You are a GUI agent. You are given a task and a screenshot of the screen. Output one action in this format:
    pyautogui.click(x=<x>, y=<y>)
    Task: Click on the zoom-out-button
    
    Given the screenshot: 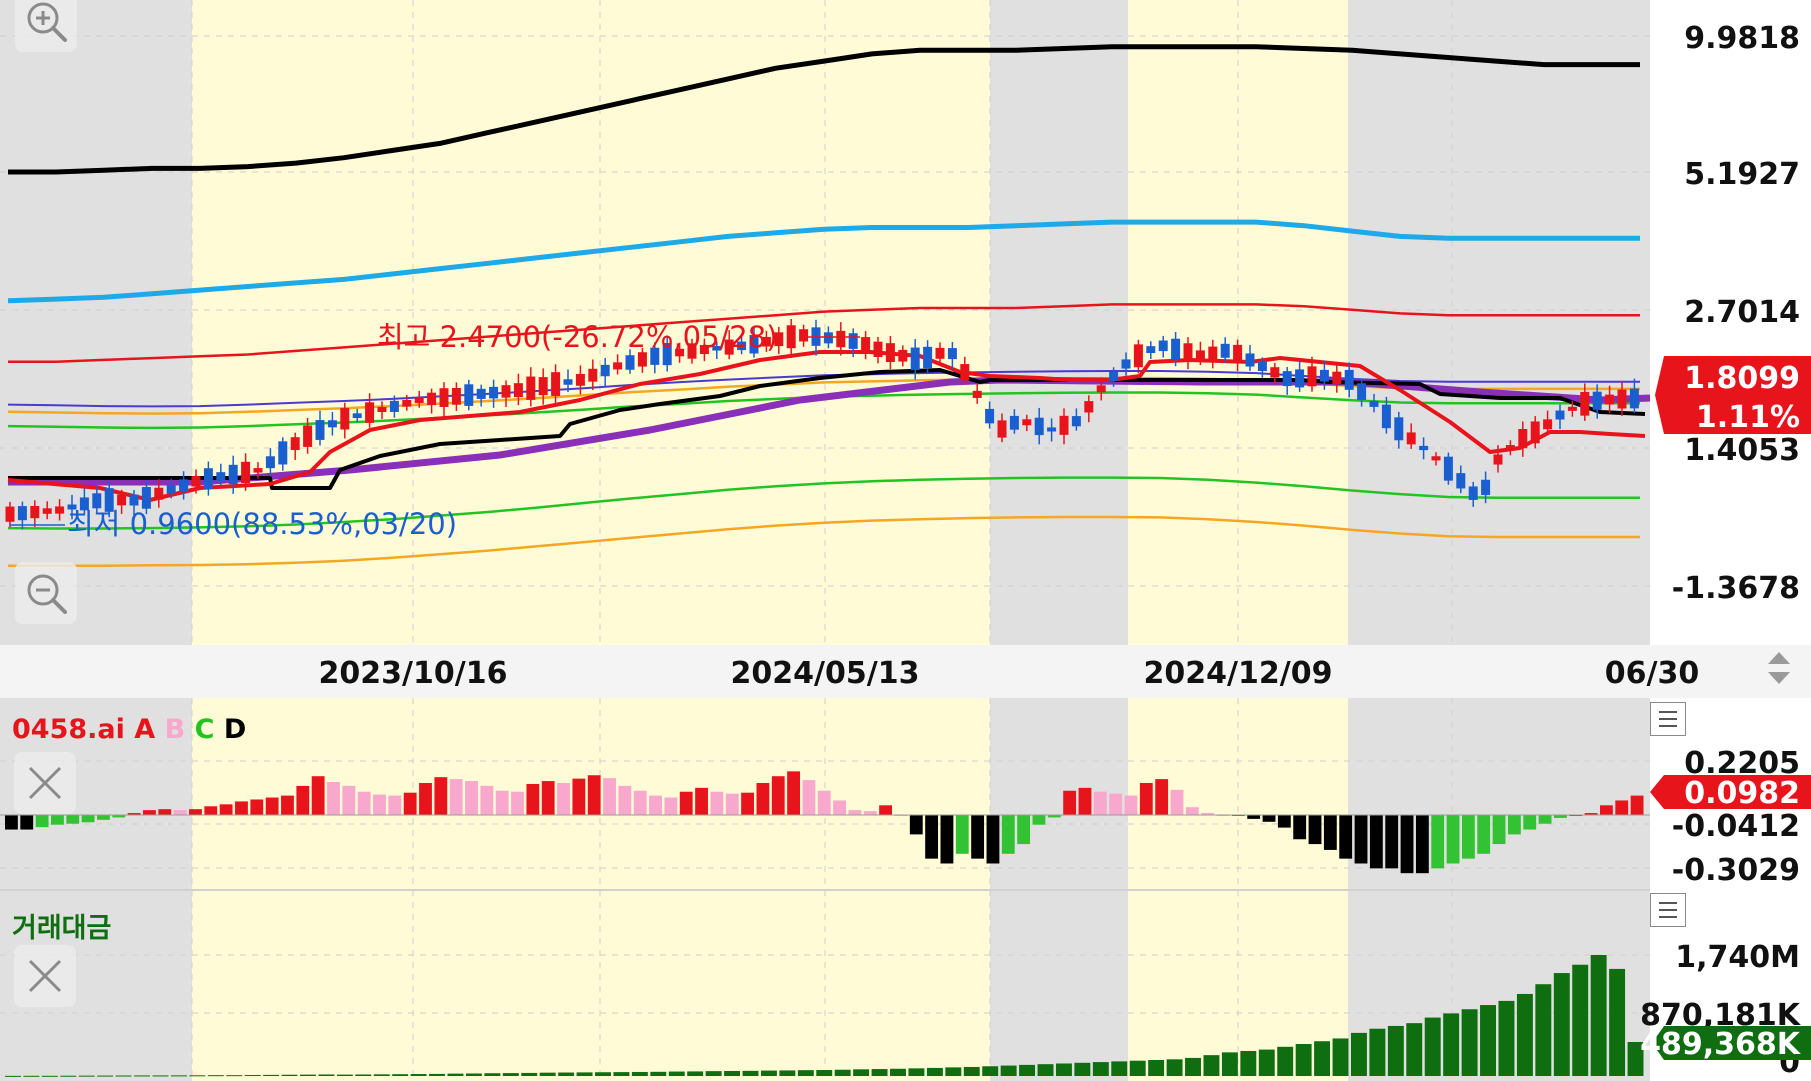 What is the action you would take?
    pyautogui.click(x=46, y=593)
    